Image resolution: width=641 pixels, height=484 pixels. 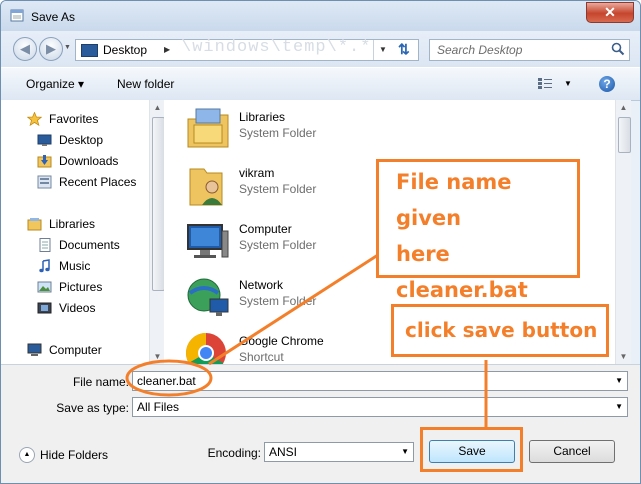 I want to click on music-icon, so click(x=44, y=266).